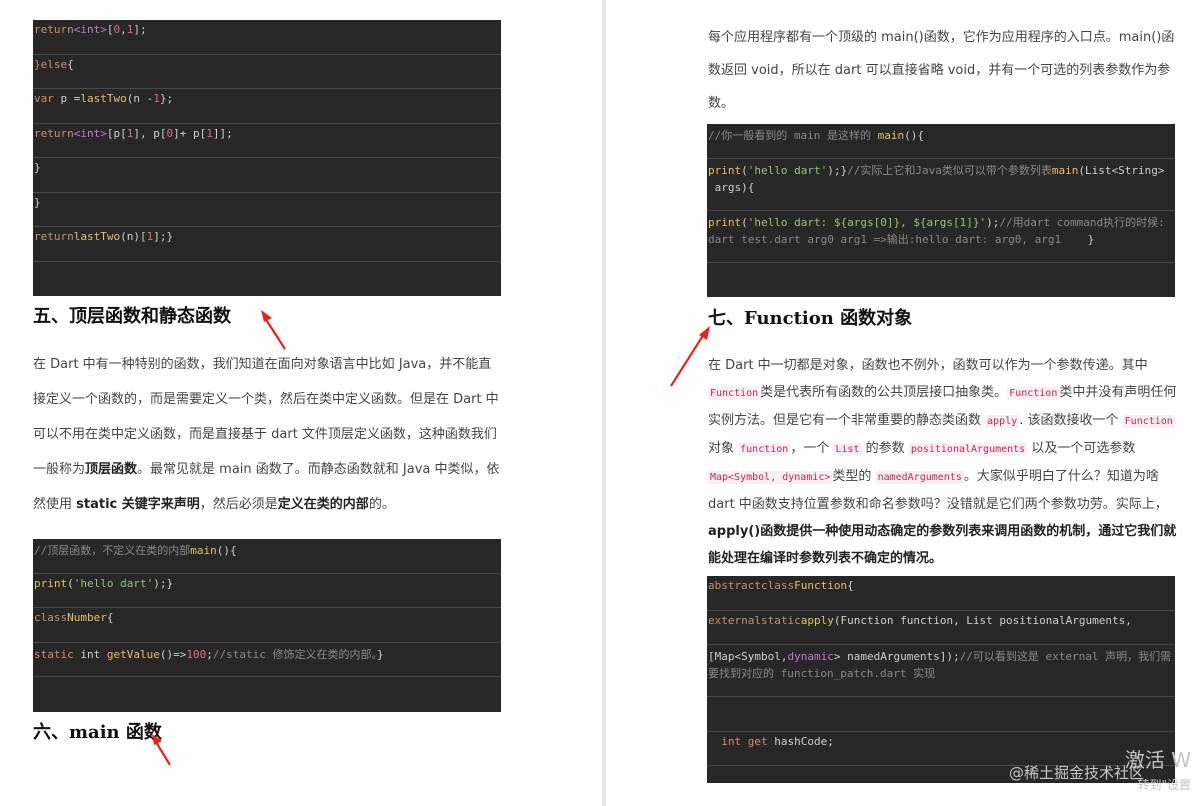 Image resolution: width=1195 pixels, height=806 pixels. What do you see at coordinates (196, 654) in the screenshot?
I see `code-token: 100` at bounding box center [196, 654].